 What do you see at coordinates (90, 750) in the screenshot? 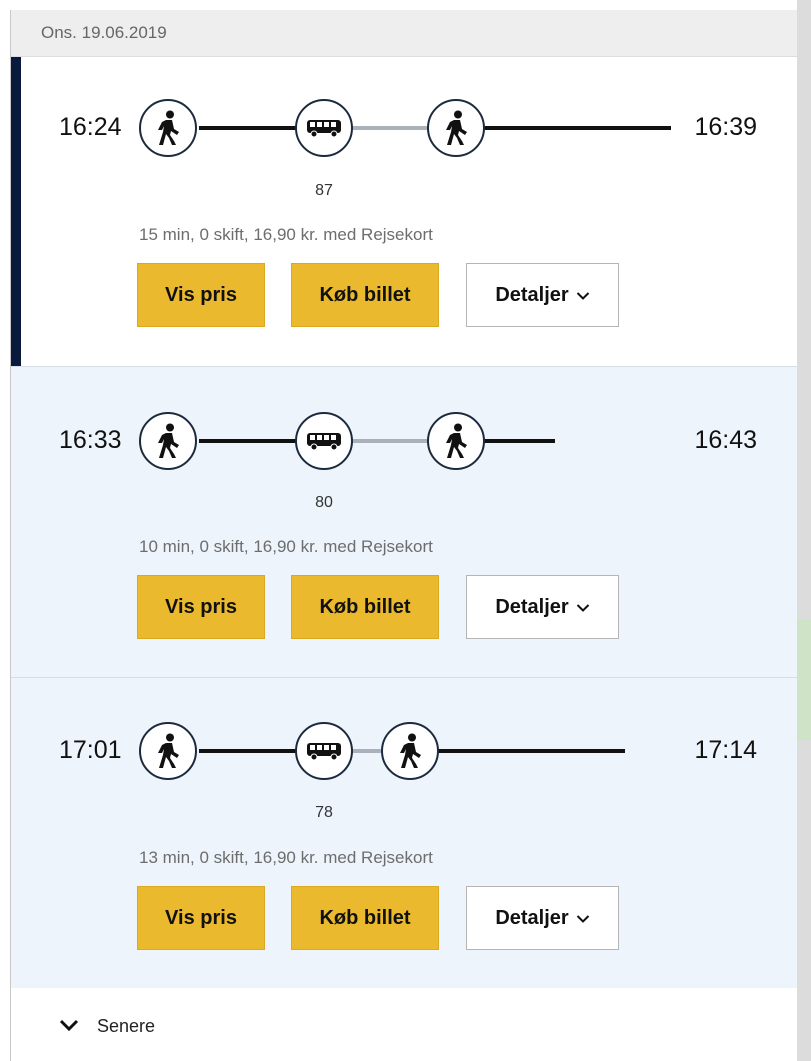
I see `departure-time: 17:01` at bounding box center [90, 750].